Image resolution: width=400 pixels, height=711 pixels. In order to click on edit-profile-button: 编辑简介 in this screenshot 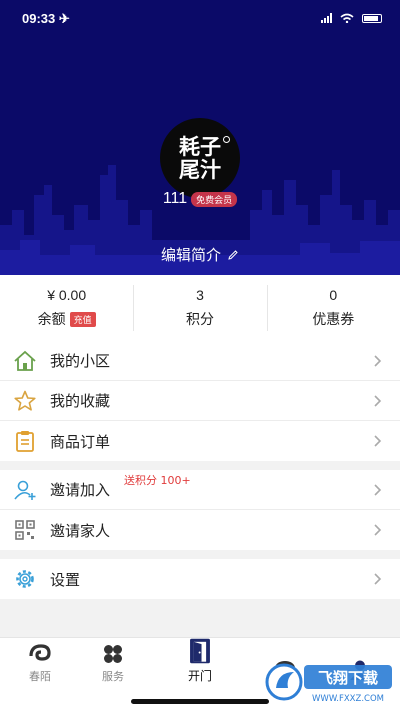, I will do `click(200, 254)`.